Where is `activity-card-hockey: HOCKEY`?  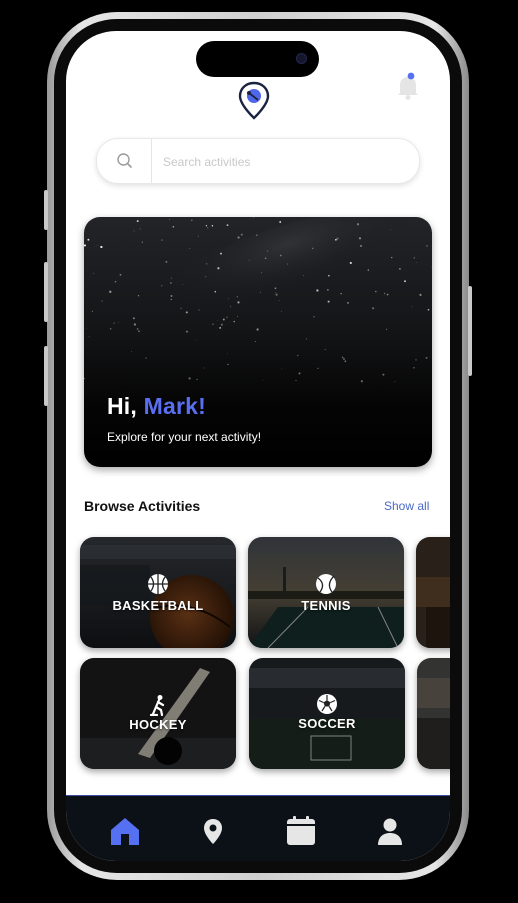 activity-card-hockey: HOCKEY is located at coordinates (158, 713).